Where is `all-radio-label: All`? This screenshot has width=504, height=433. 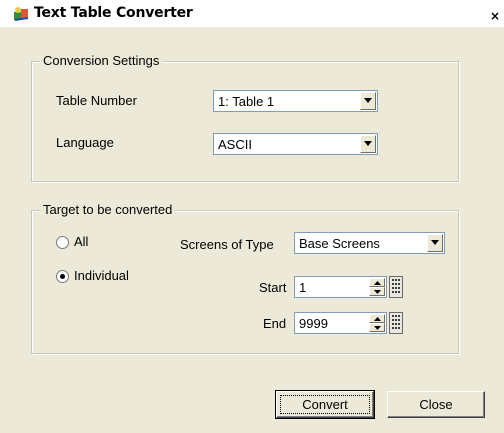
all-radio-label: All is located at coordinates (81, 241).